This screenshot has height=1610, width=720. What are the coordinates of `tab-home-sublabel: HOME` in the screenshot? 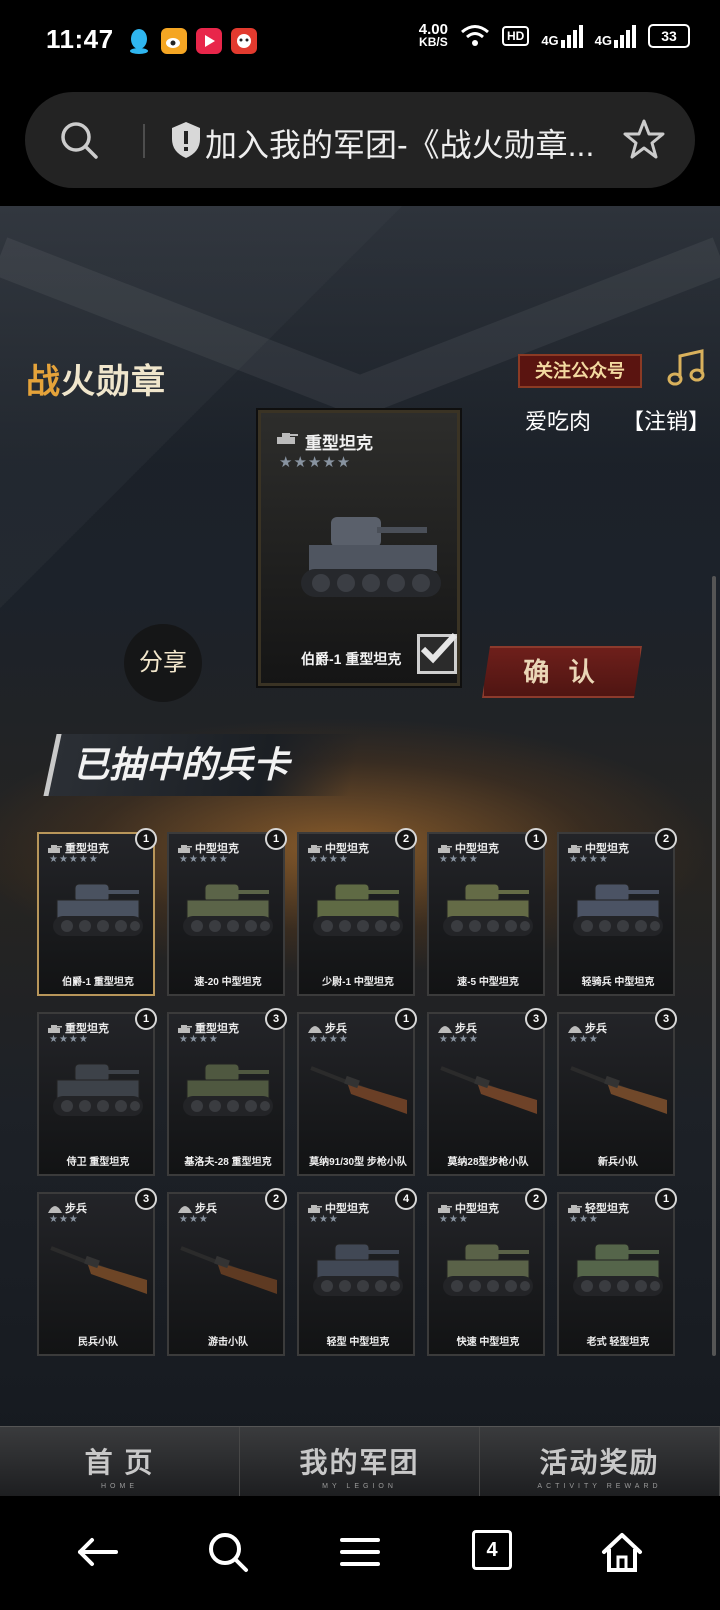 It's located at (119, 1486).